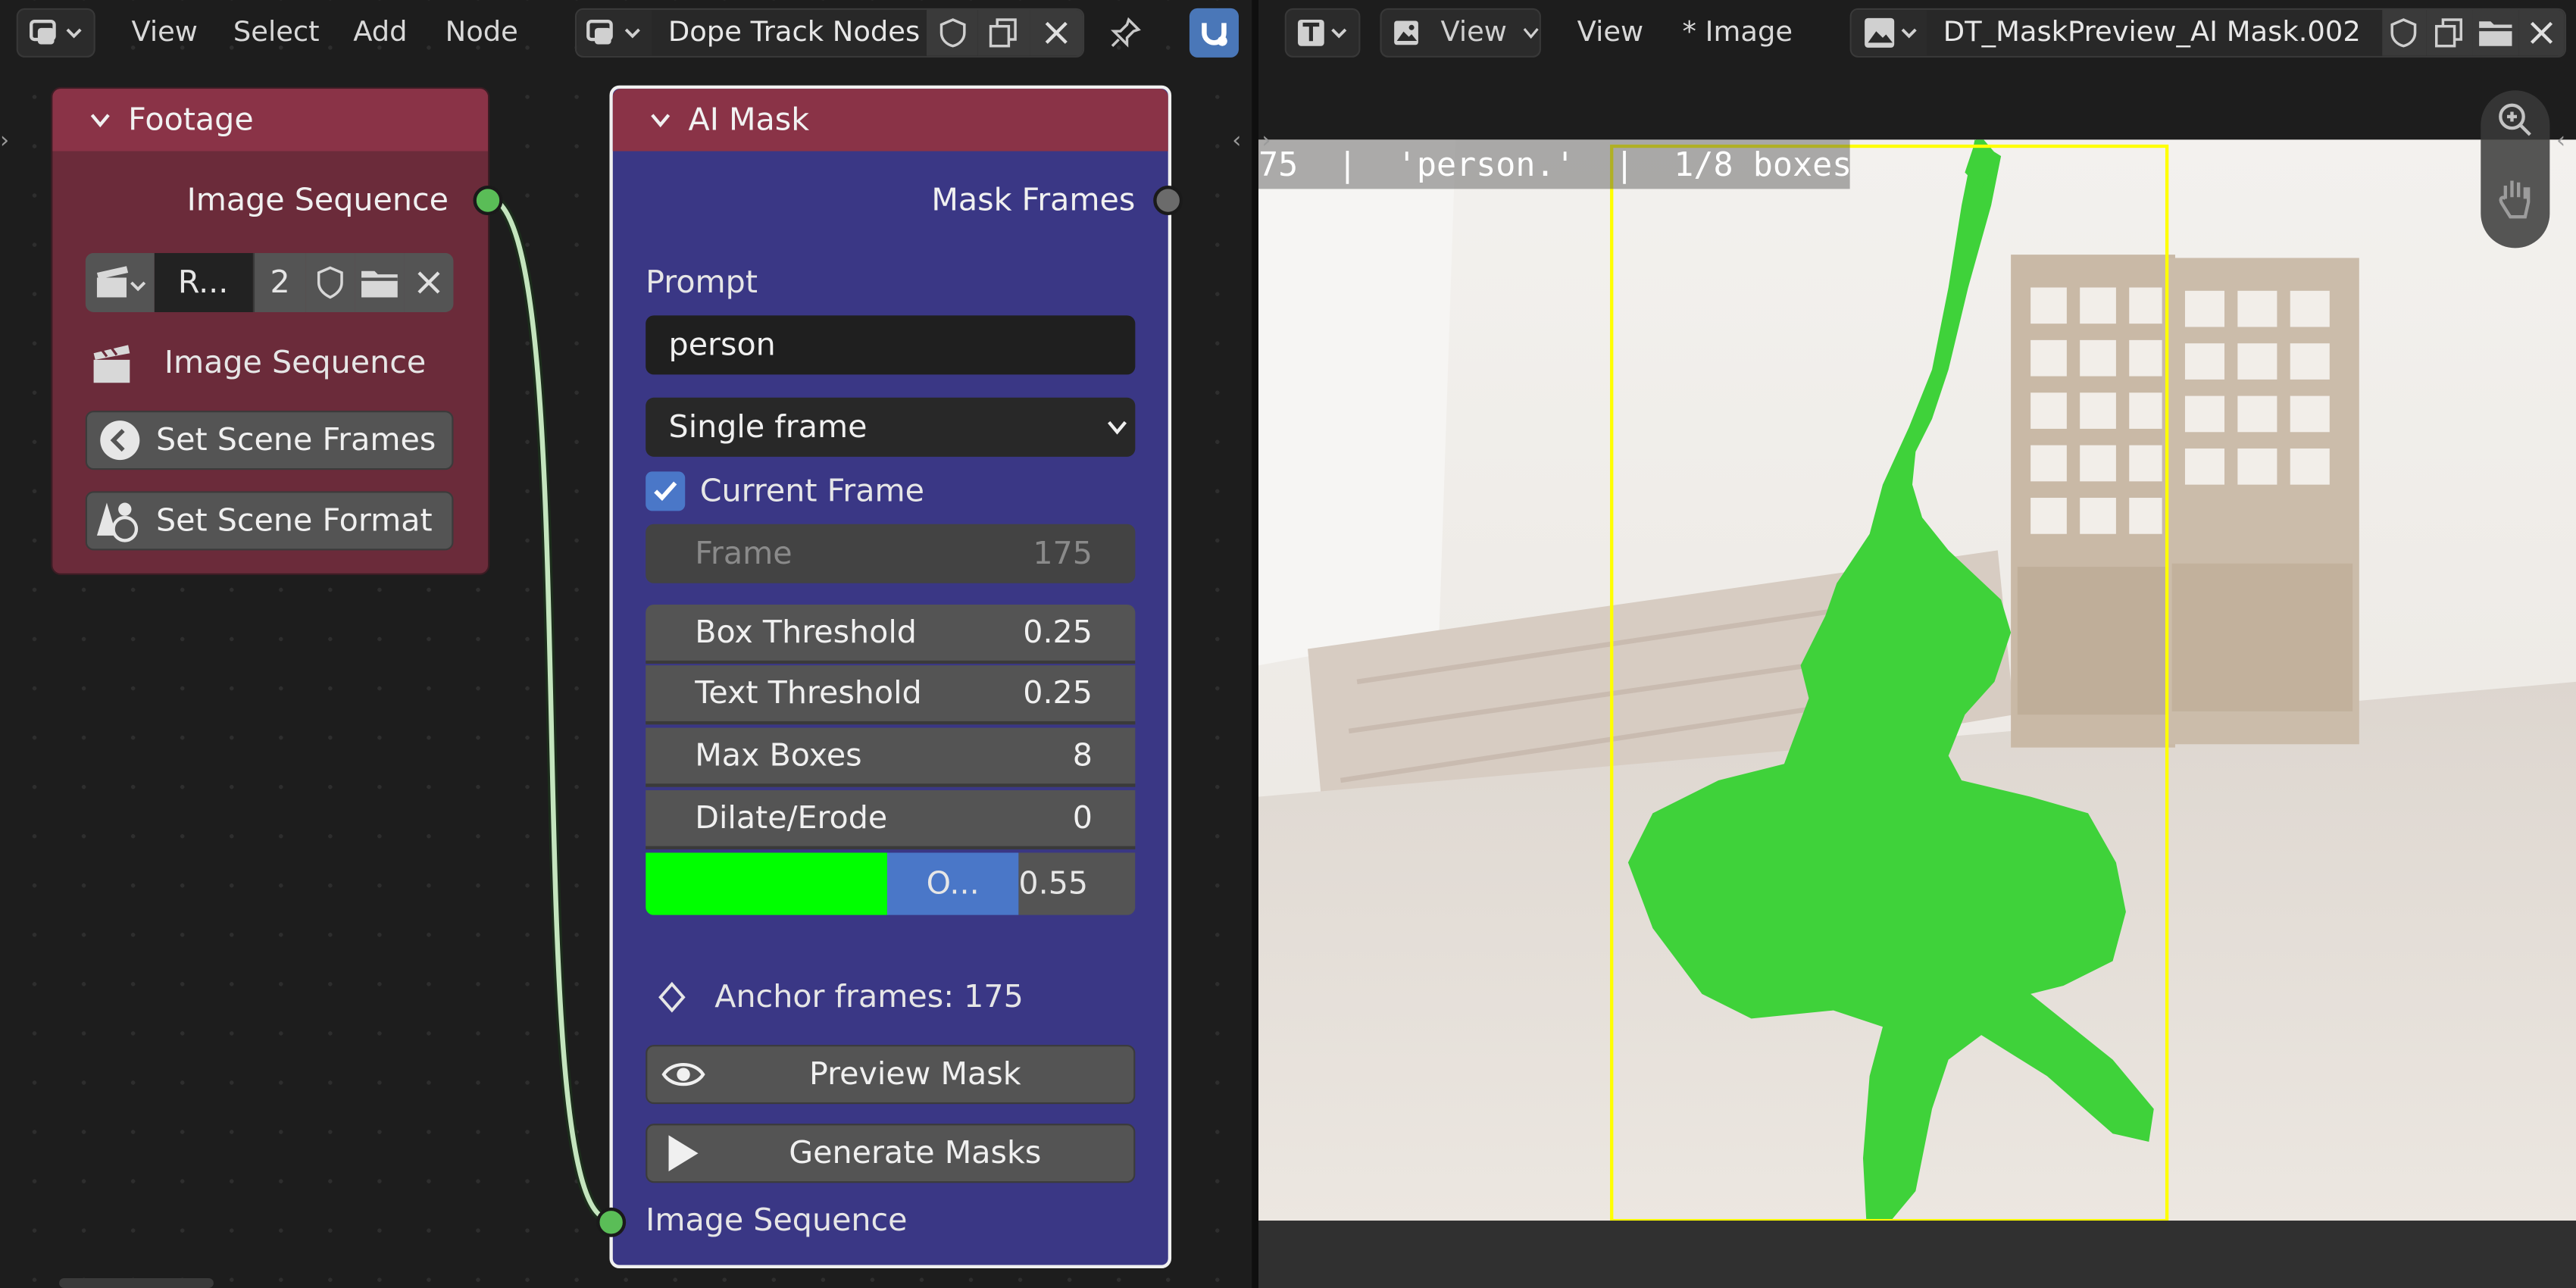  I want to click on image-selector: DT_MaskPreview_AI Mask.002, so click(2208, 33).